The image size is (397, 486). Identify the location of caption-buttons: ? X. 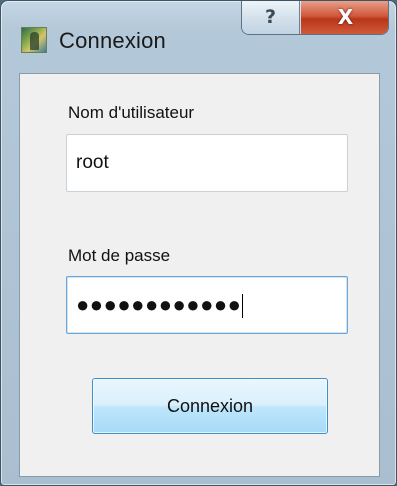
(315, 18).